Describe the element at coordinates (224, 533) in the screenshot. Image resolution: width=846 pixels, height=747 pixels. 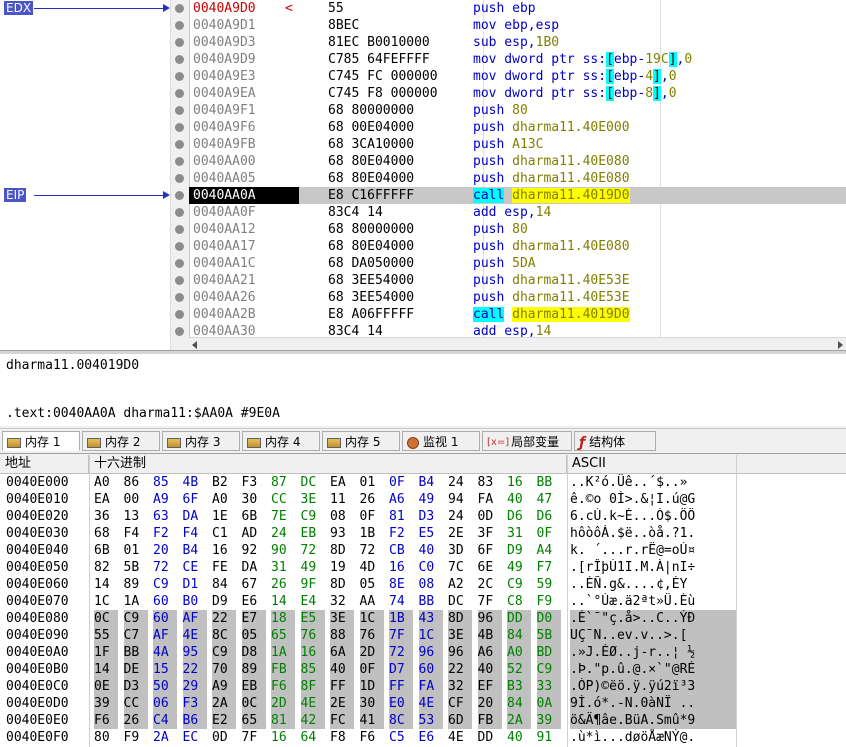
I see `hex-byte: C1` at that location.